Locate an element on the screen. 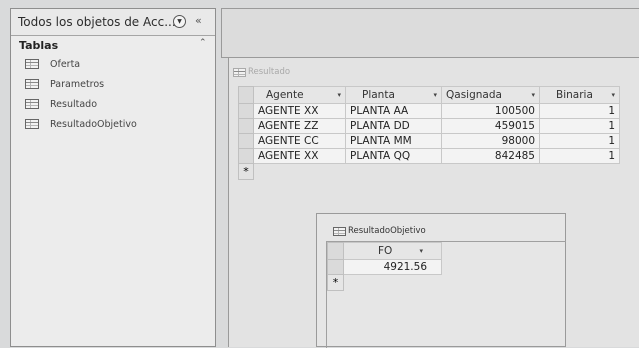 The image size is (639, 348). table-row: AGENTE XX PLANTA QQ 842485 1 is located at coordinates (429, 156).